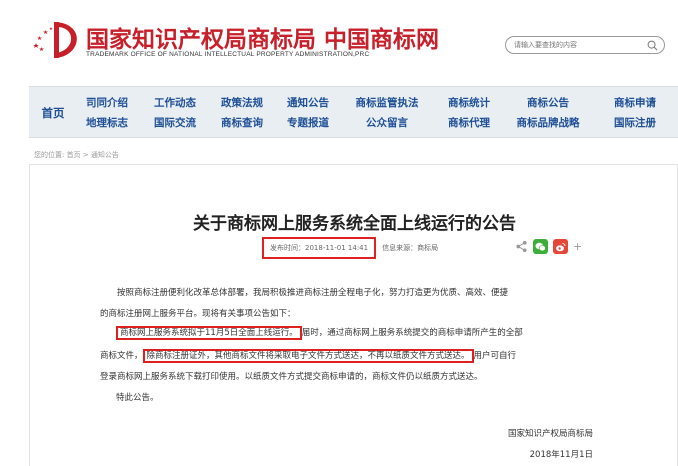 The height and width of the screenshot is (466, 678). I want to click on search-box, so click(585, 45).